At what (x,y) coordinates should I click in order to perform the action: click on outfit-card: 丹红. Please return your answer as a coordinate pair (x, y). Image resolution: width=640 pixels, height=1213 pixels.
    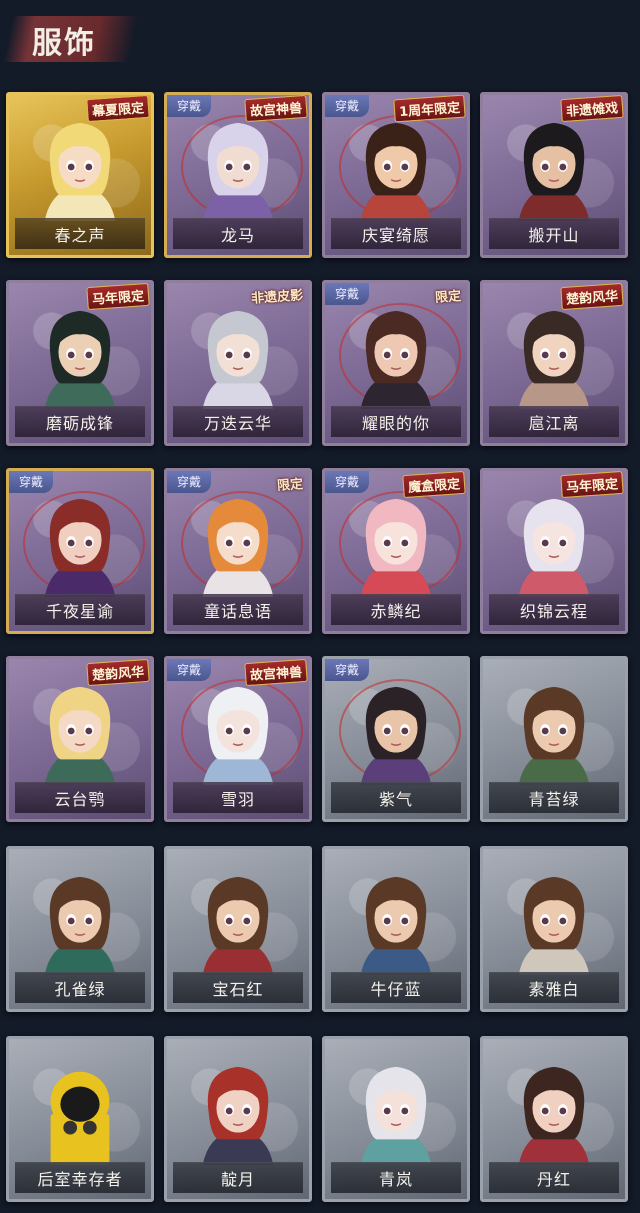
    Looking at the image, I should click on (554, 1119).